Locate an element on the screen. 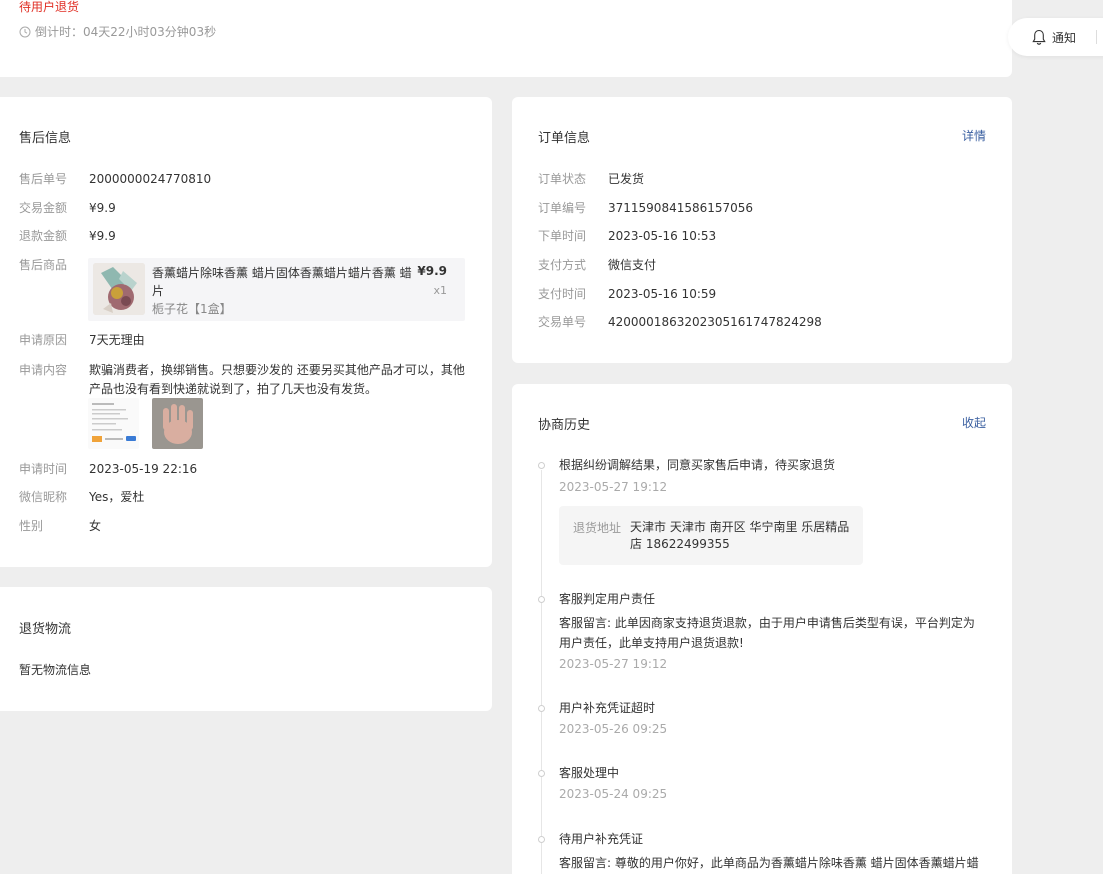 The height and width of the screenshot is (874, 1103). timeline-time: 2023-05-26 09:25 is located at coordinates (613, 729).